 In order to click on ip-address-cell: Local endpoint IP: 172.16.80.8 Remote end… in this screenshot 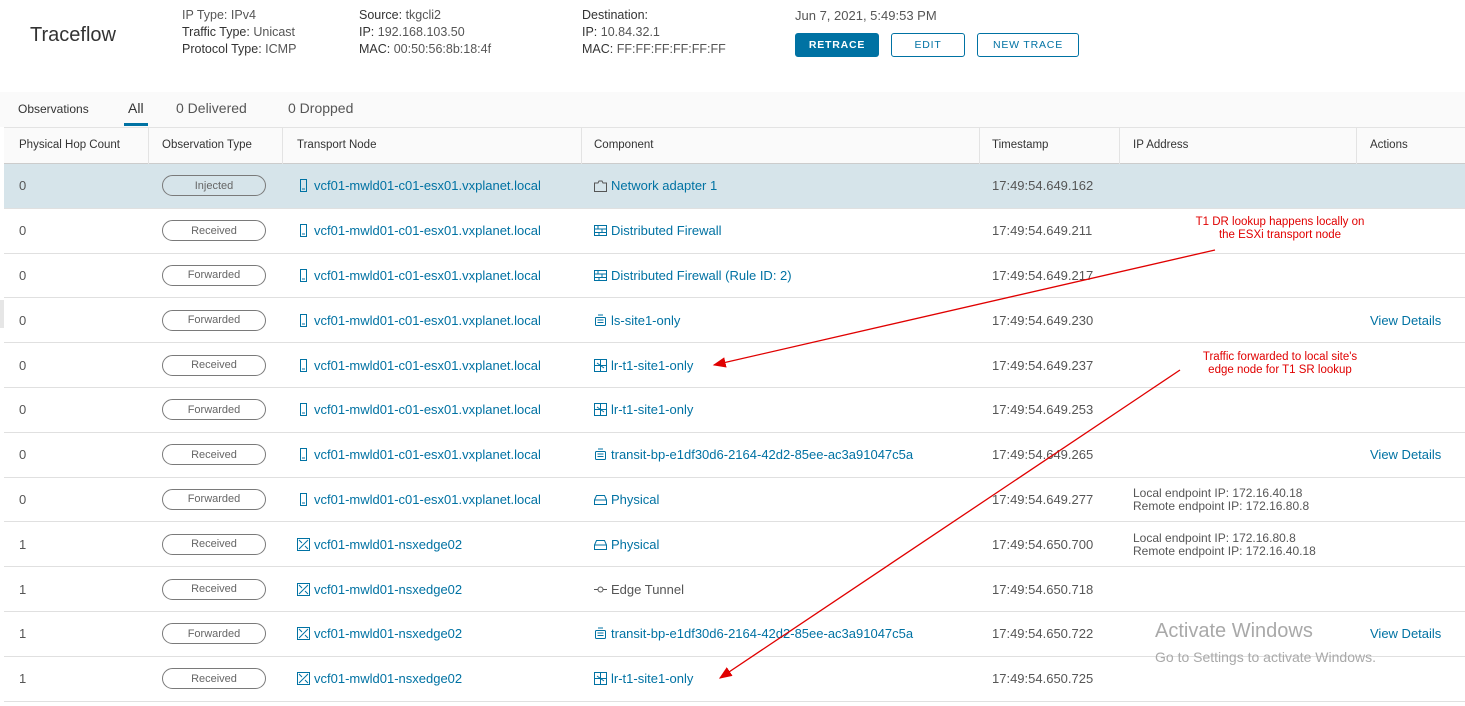, I will do `click(1224, 544)`.